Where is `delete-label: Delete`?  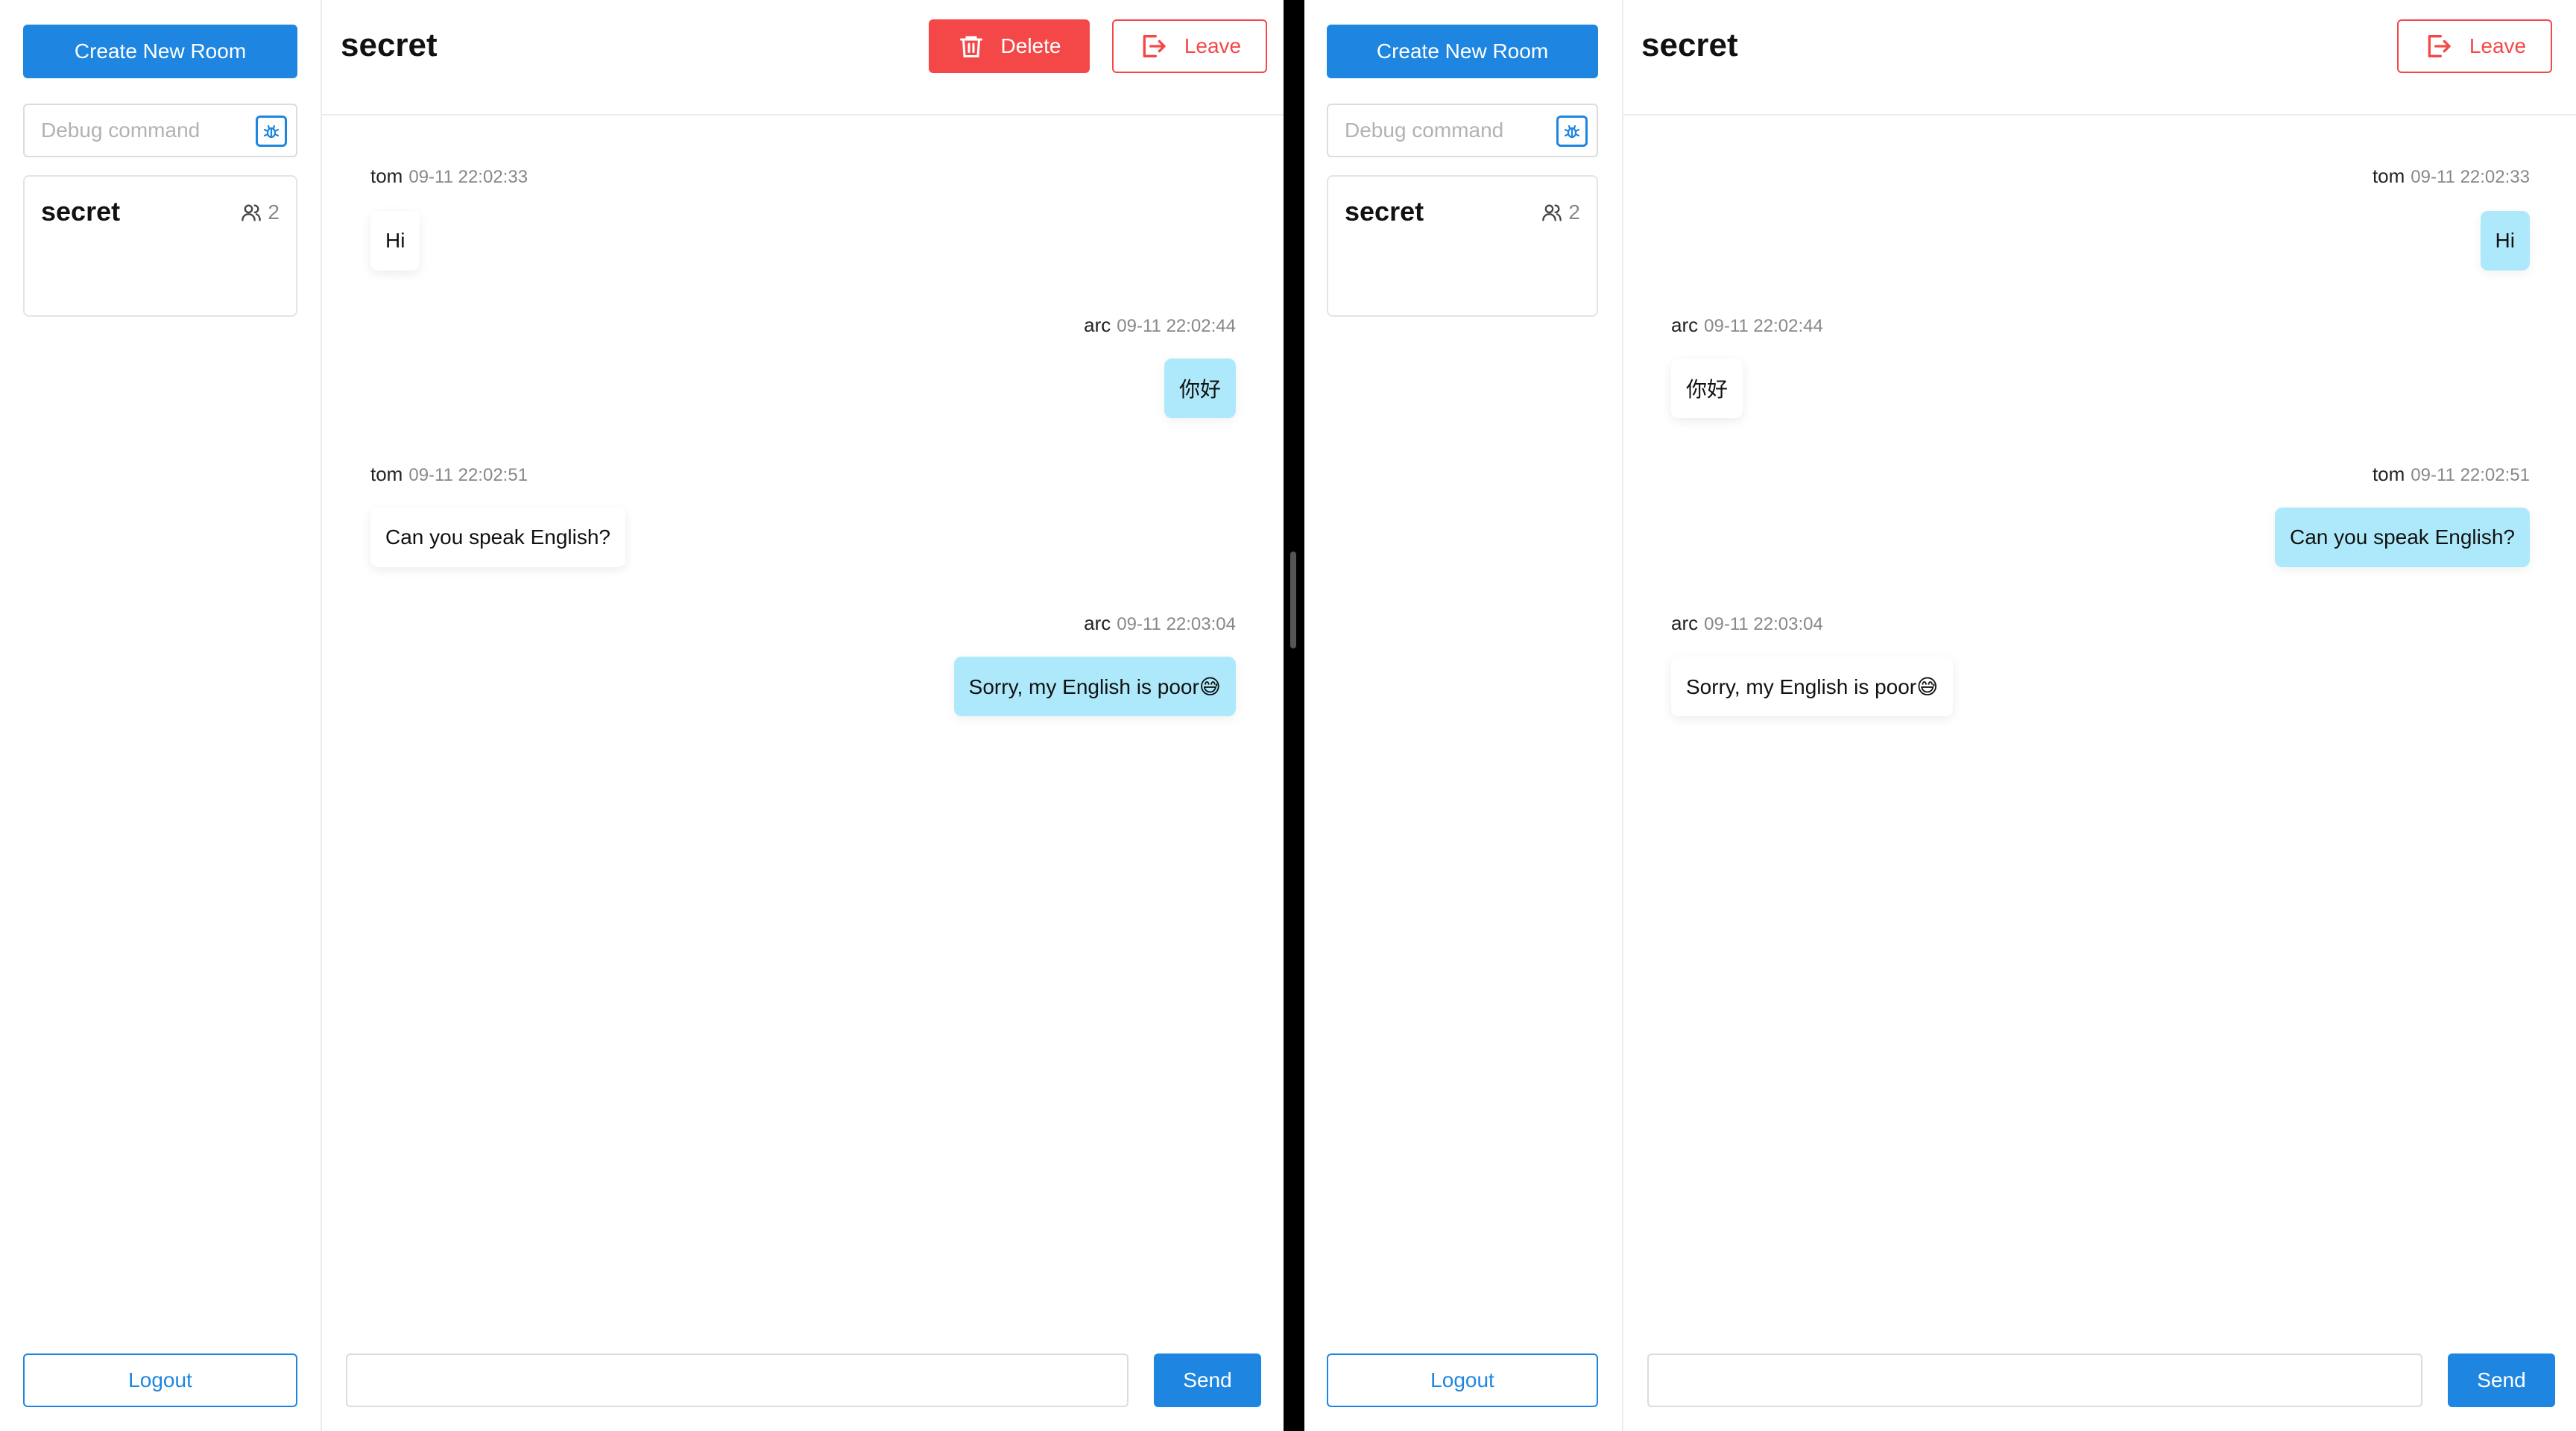 delete-label: Delete is located at coordinates (1030, 46).